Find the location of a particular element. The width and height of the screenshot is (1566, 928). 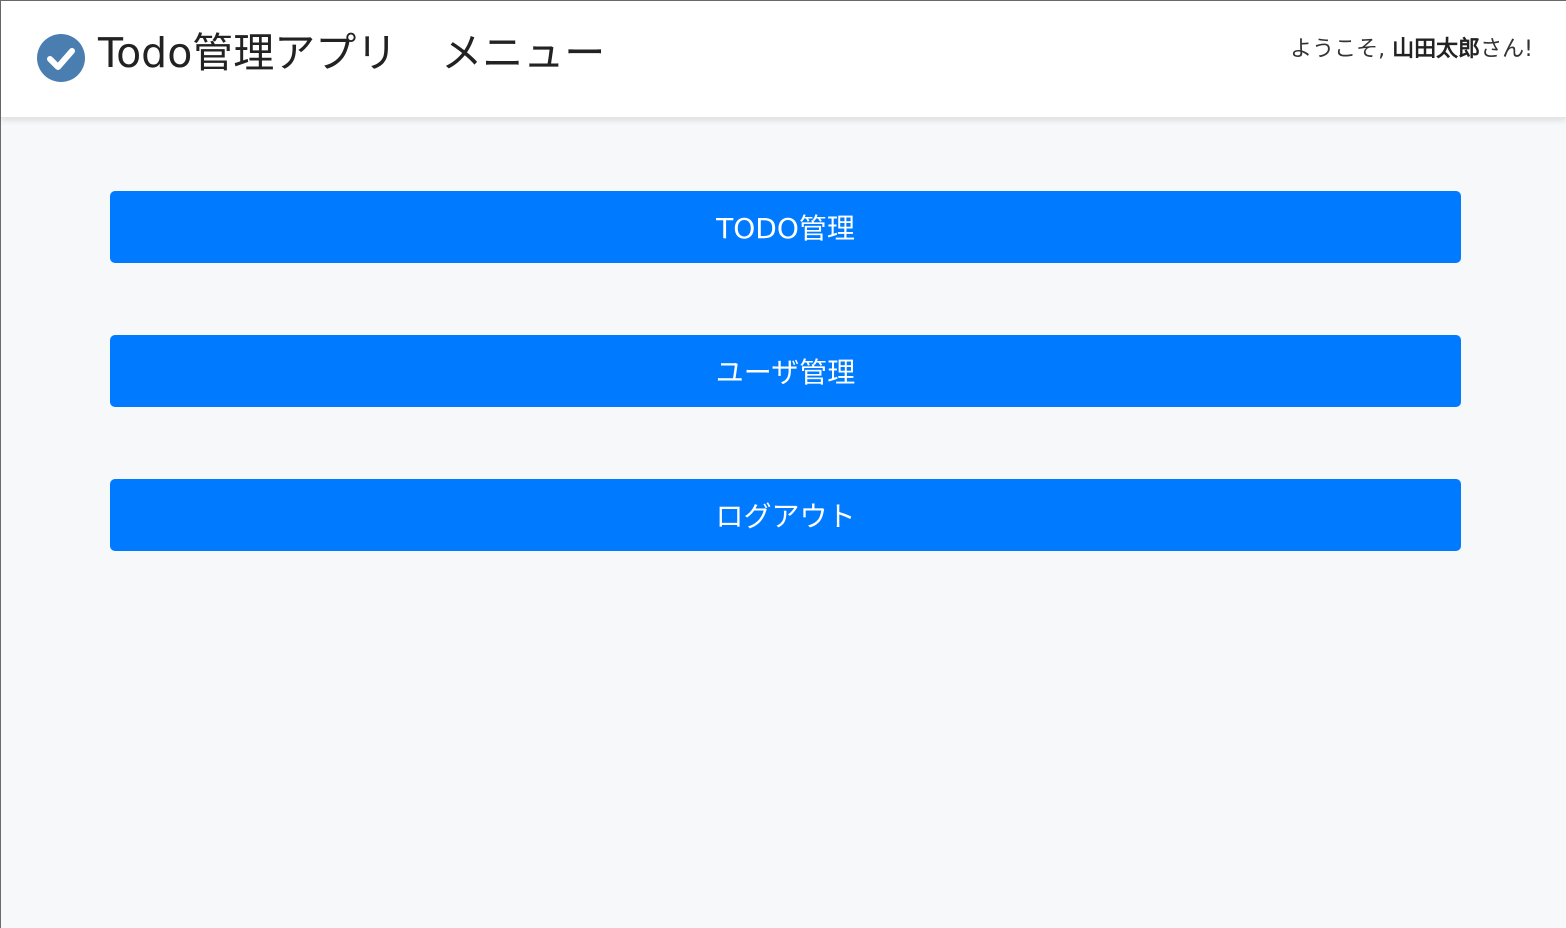

check-circle-icon is located at coordinates (61, 58).